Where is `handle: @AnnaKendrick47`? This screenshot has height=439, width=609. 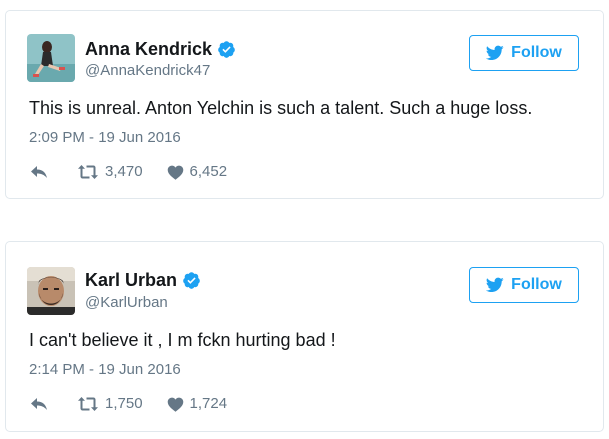
handle: @AnnaKendrick47 is located at coordinates (147, 71).